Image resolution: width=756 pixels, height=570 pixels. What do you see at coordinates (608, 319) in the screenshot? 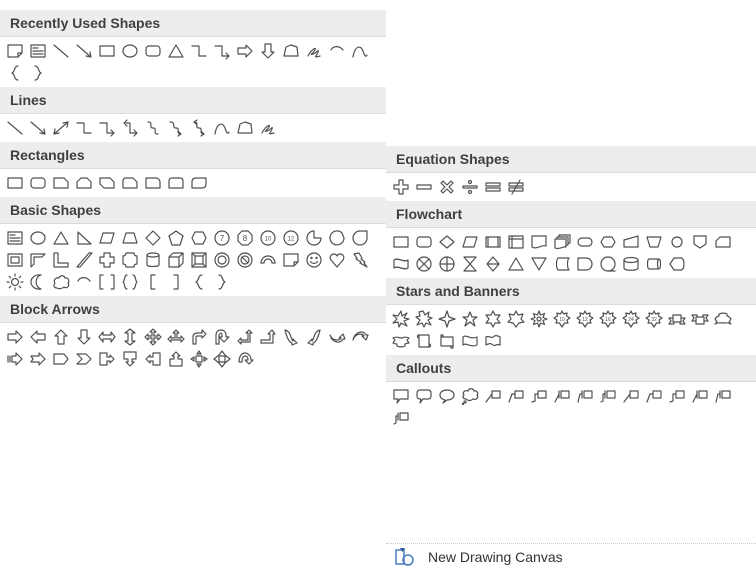
I see `star16-shape-icon: 16` at bounding box center [608, 319].